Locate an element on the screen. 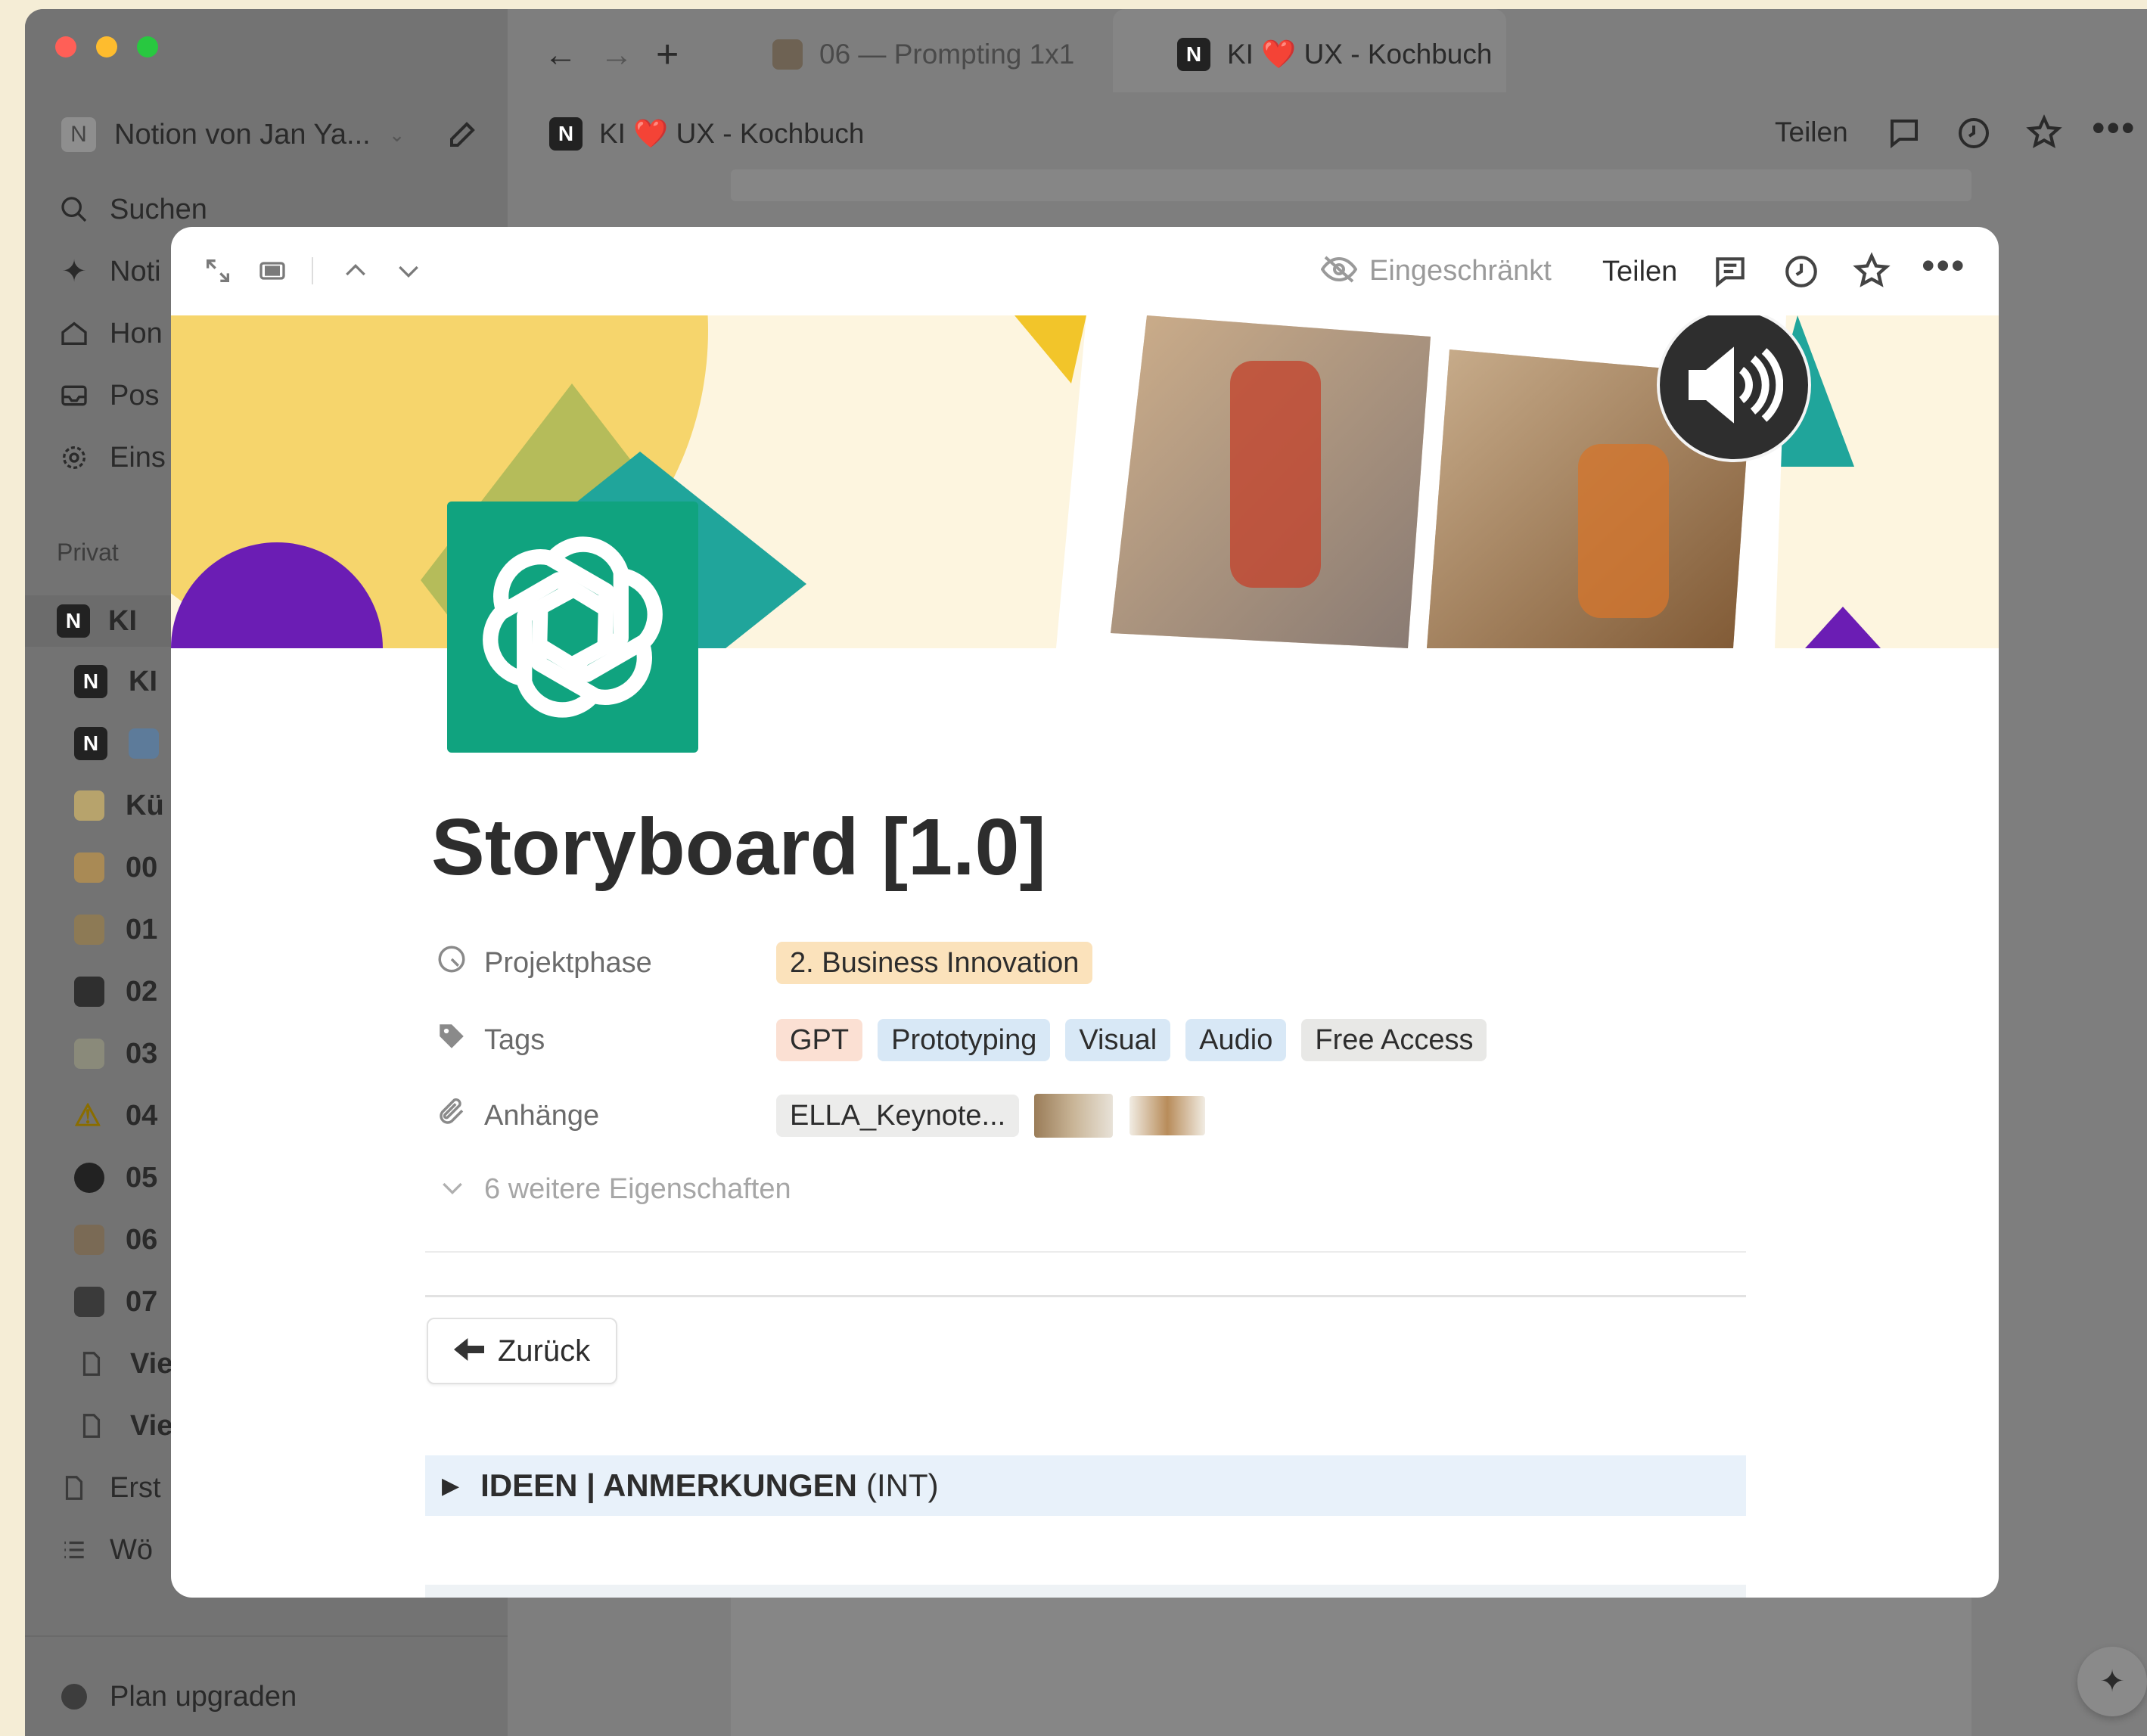 The height and width of the screenshot is (1736, 2147). back-arrow-icon: ← is located at coordinates (560, 55).